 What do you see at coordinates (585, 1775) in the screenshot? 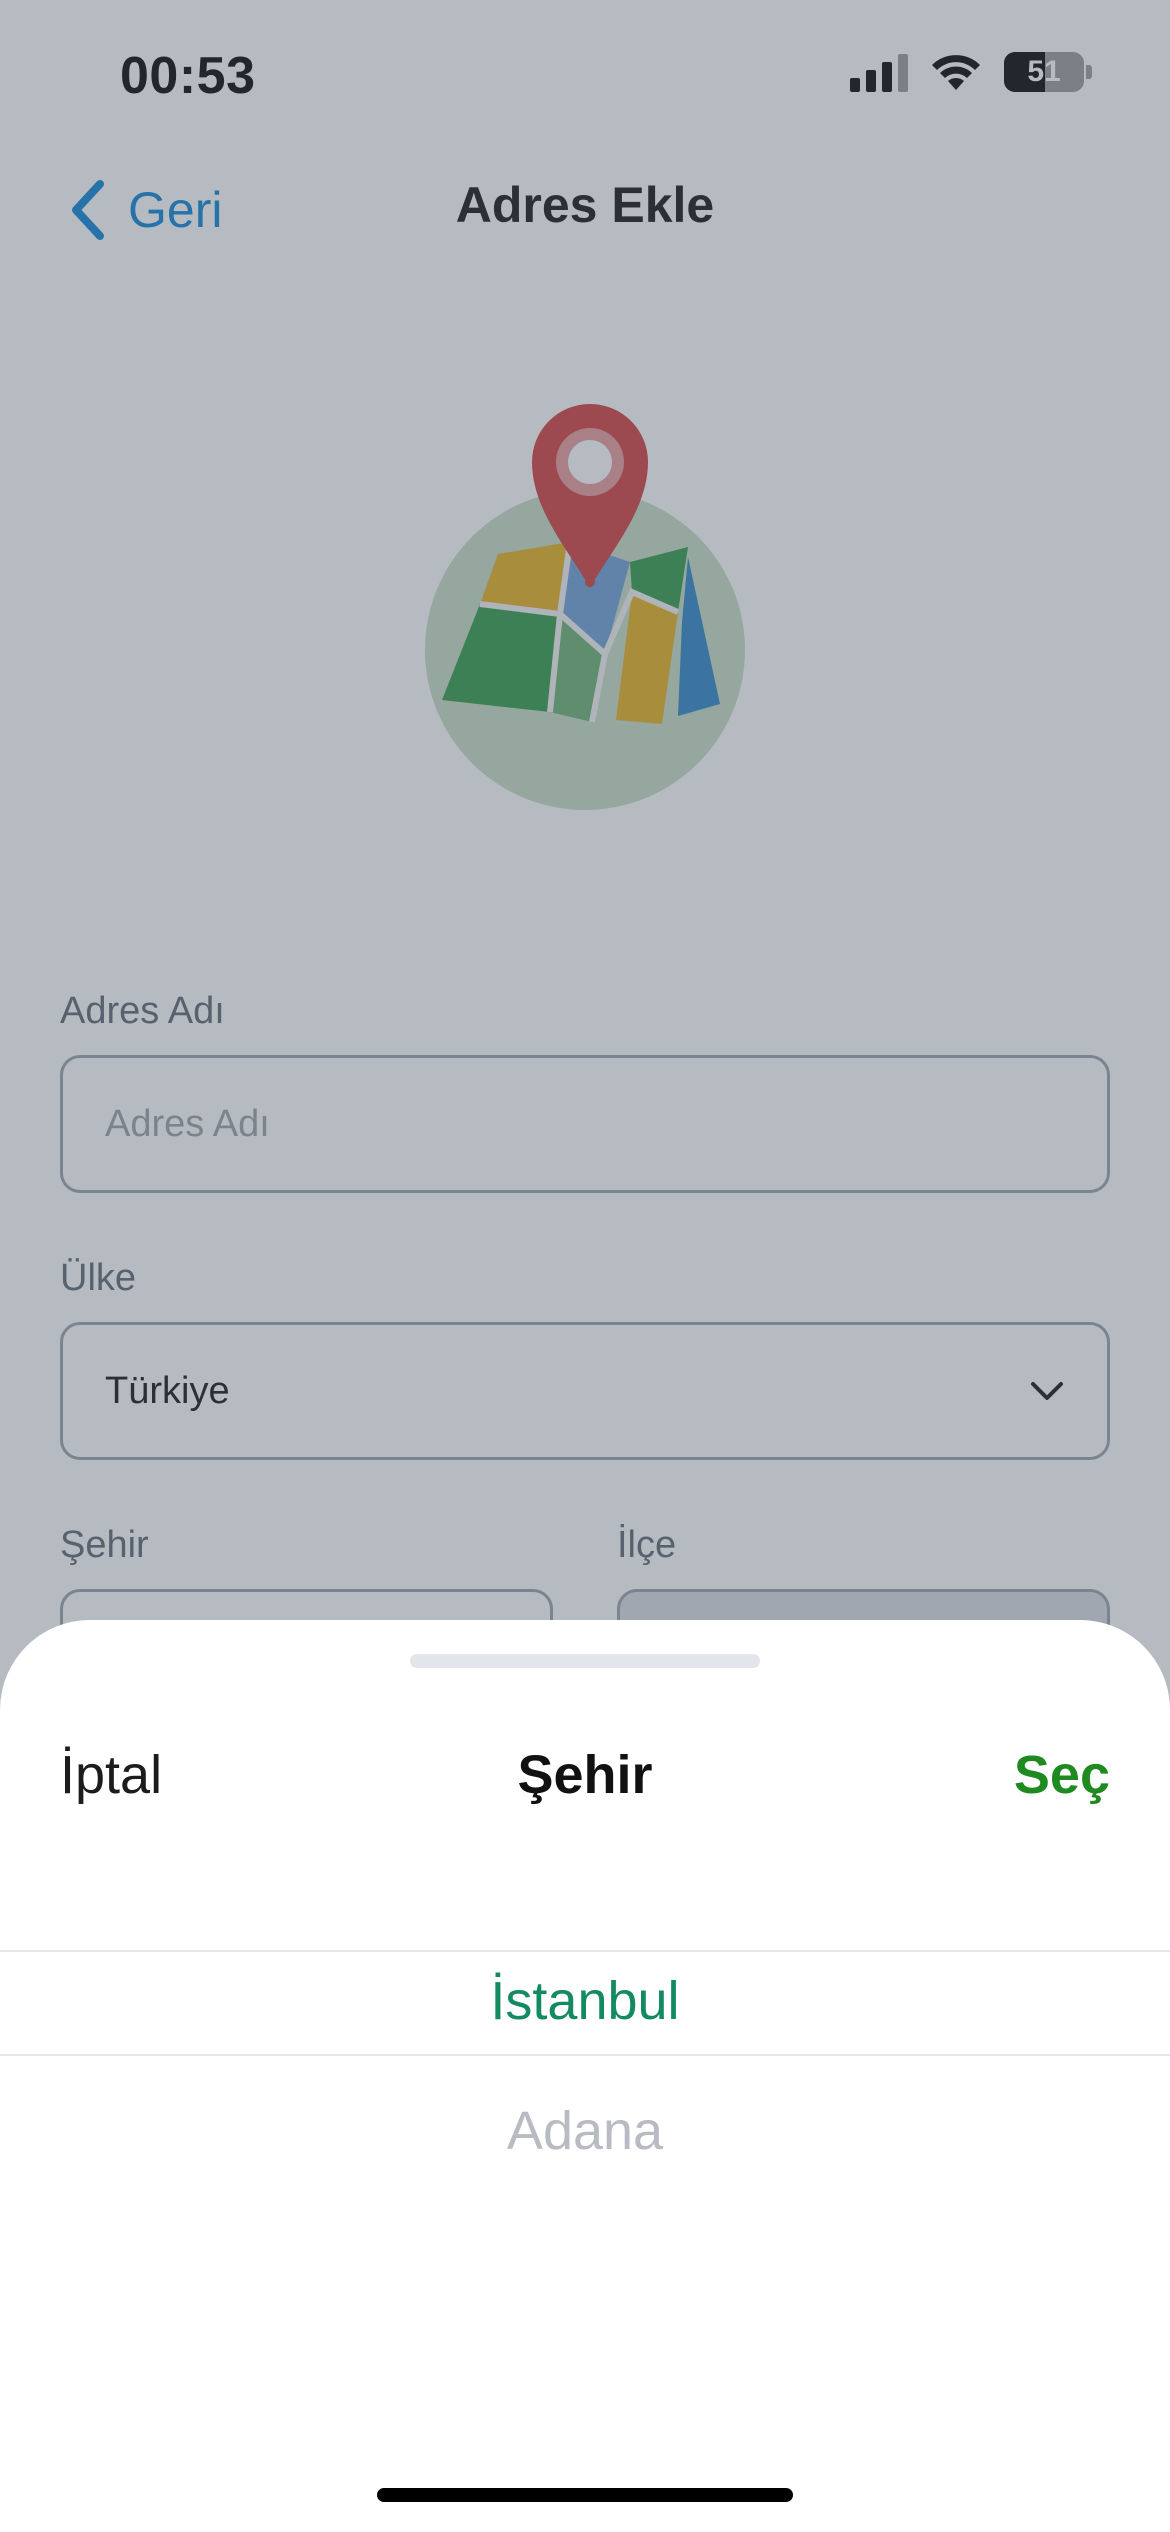
I see `sheet-title: Şehir` at bounding box center [585, 1775].